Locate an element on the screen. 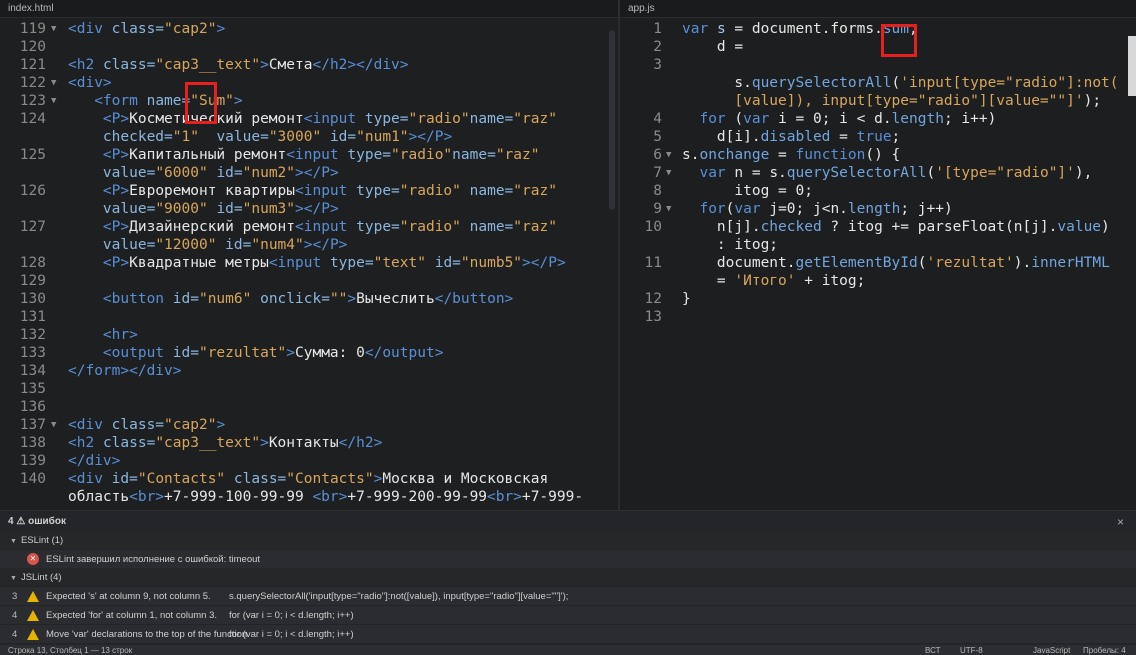 The width and height of the screenshot is (1136, 655). code-line: 4 for (var i = 0; i < d.length; i++) is located at coordinates (878, 119).